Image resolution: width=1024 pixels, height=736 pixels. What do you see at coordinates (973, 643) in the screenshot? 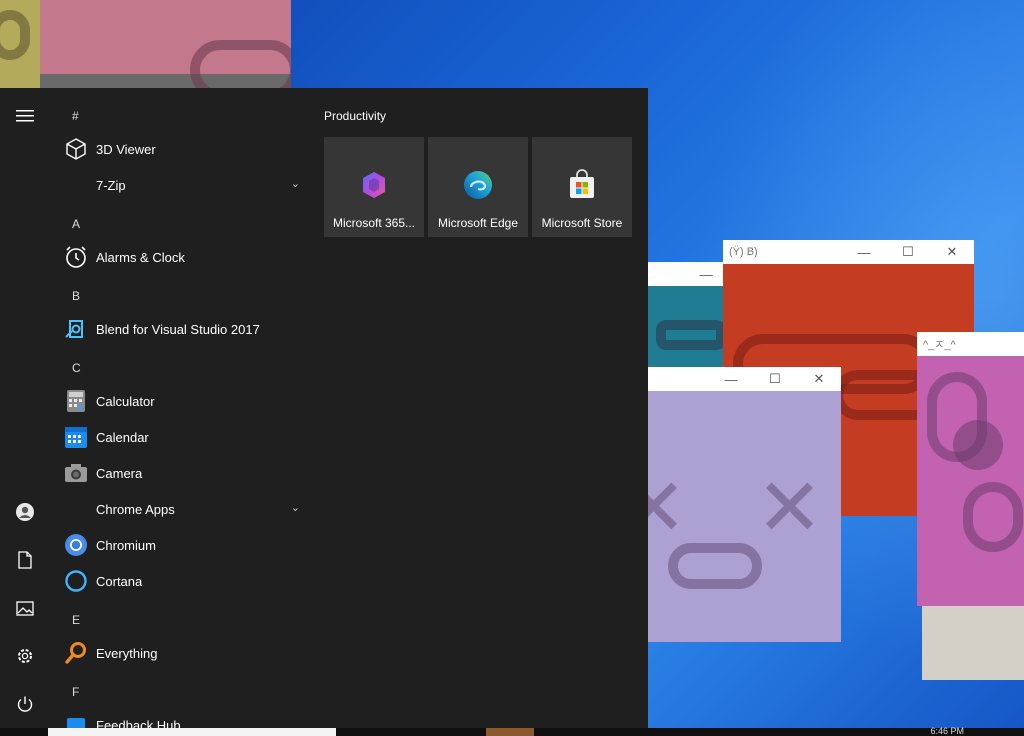
I see `background-window-gray` at bounding box center [973, 643].